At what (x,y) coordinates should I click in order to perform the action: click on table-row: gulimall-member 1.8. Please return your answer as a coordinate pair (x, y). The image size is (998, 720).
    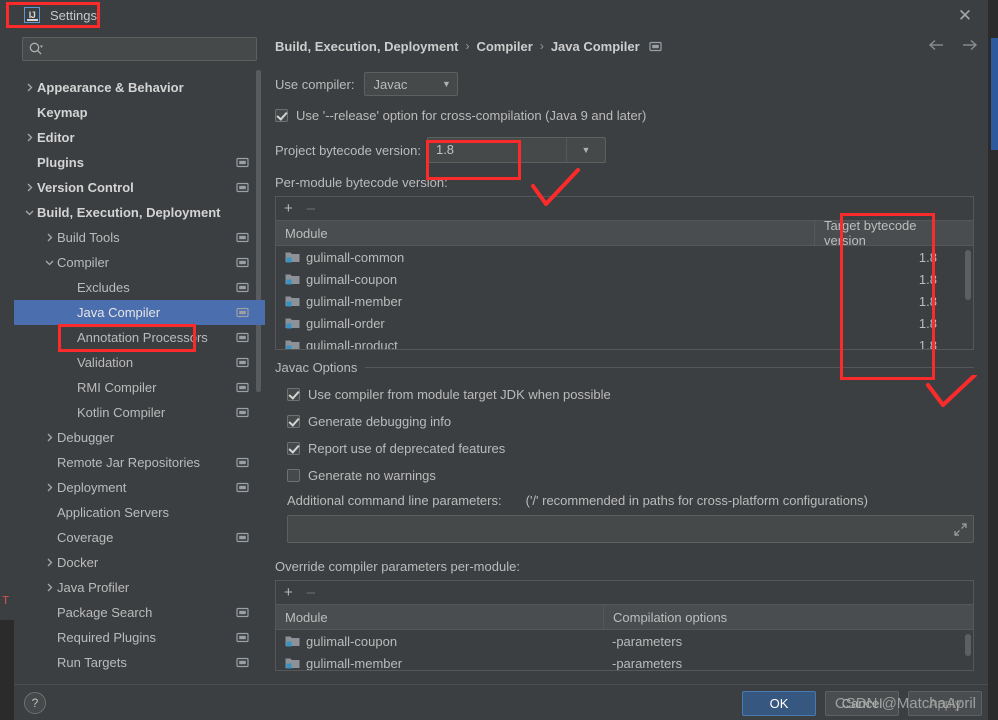
    Looking at the image, I should click on (624, 301).